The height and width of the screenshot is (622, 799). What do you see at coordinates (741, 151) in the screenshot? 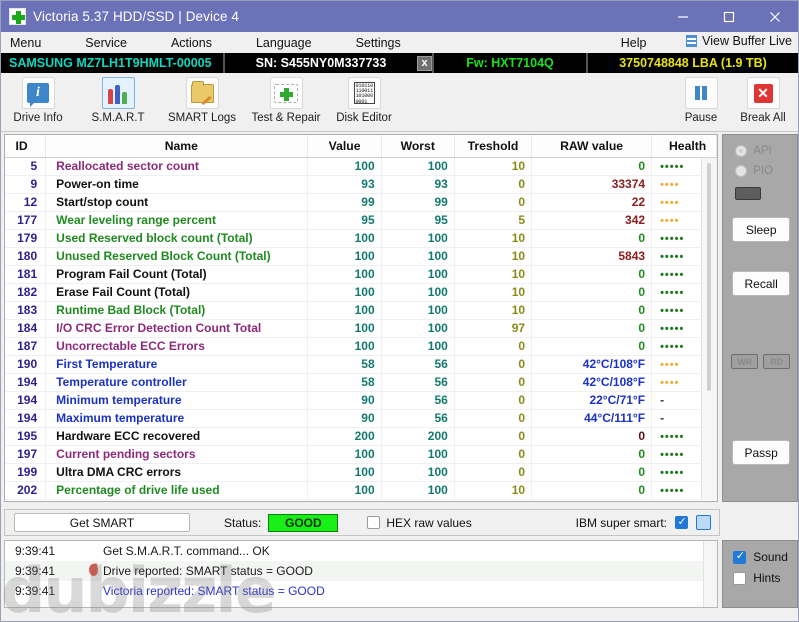
I see `radio-icon` at bounding box center [741, 151].